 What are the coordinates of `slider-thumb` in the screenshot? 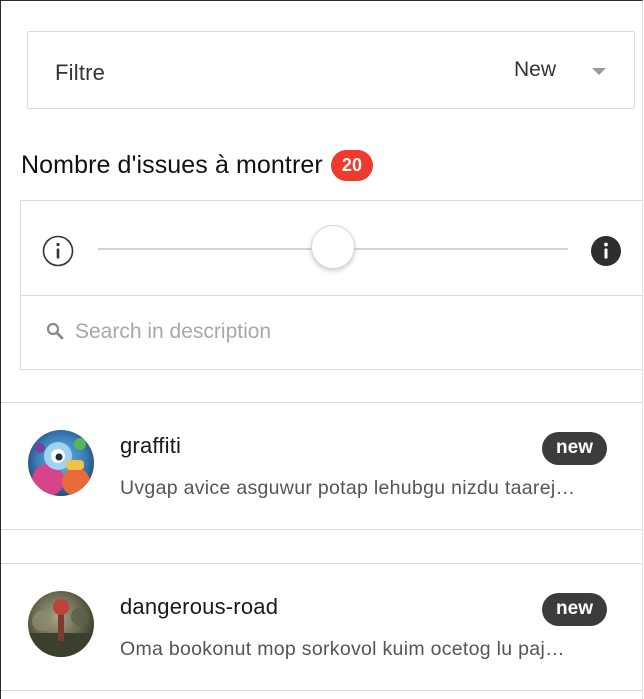 It's located at (333, 247).